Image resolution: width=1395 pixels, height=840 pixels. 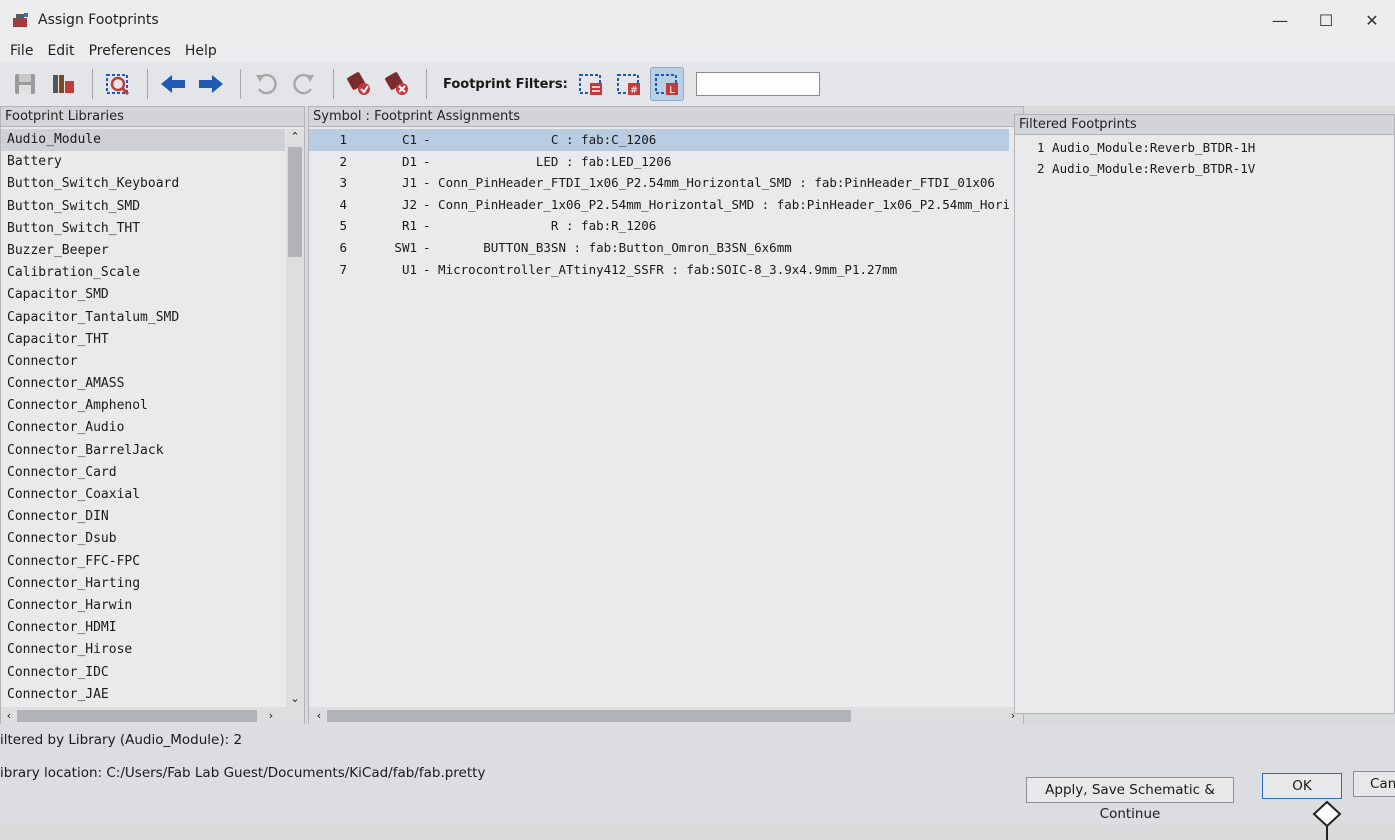 I want to click on filter-status-text: iltered by Library (Audio_Module): 2, so click(x=121, y=740).